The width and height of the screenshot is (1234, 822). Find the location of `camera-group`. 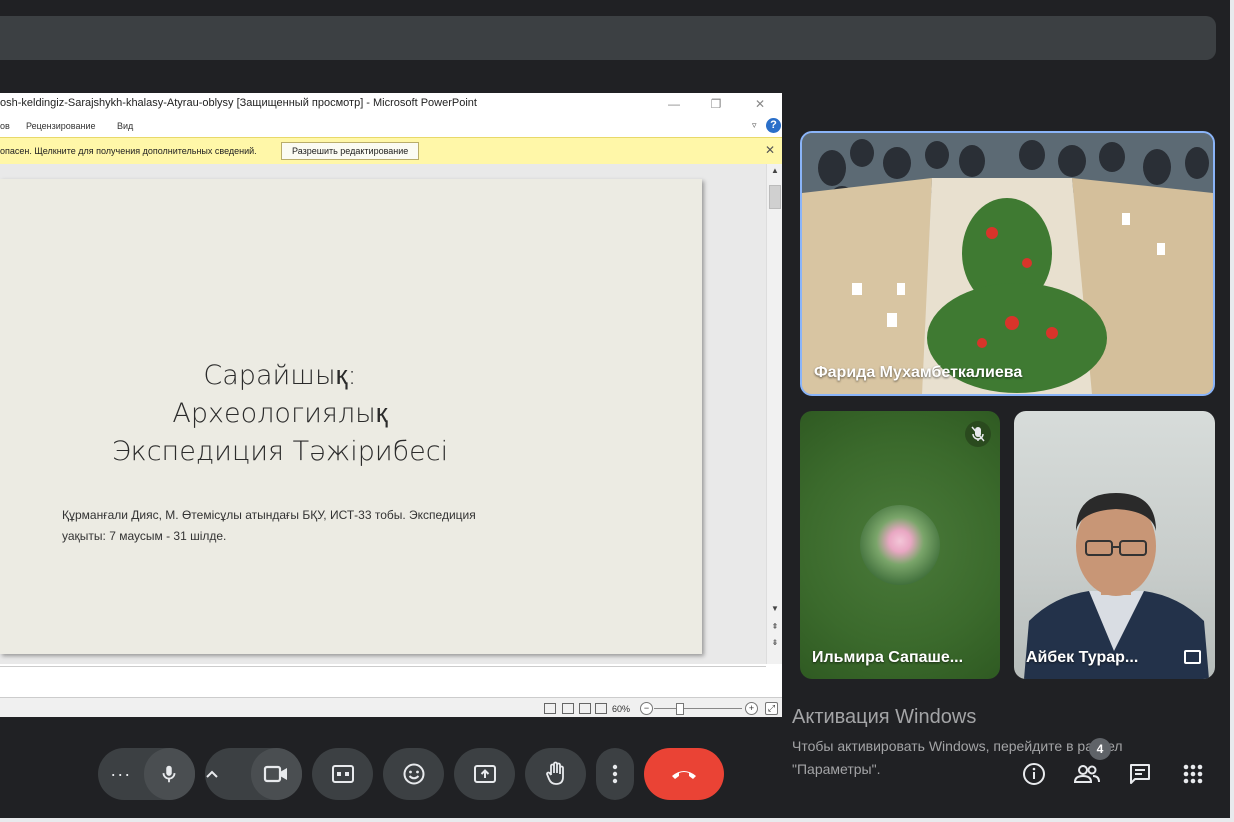

camera-group is located at coordinates (253, 774).